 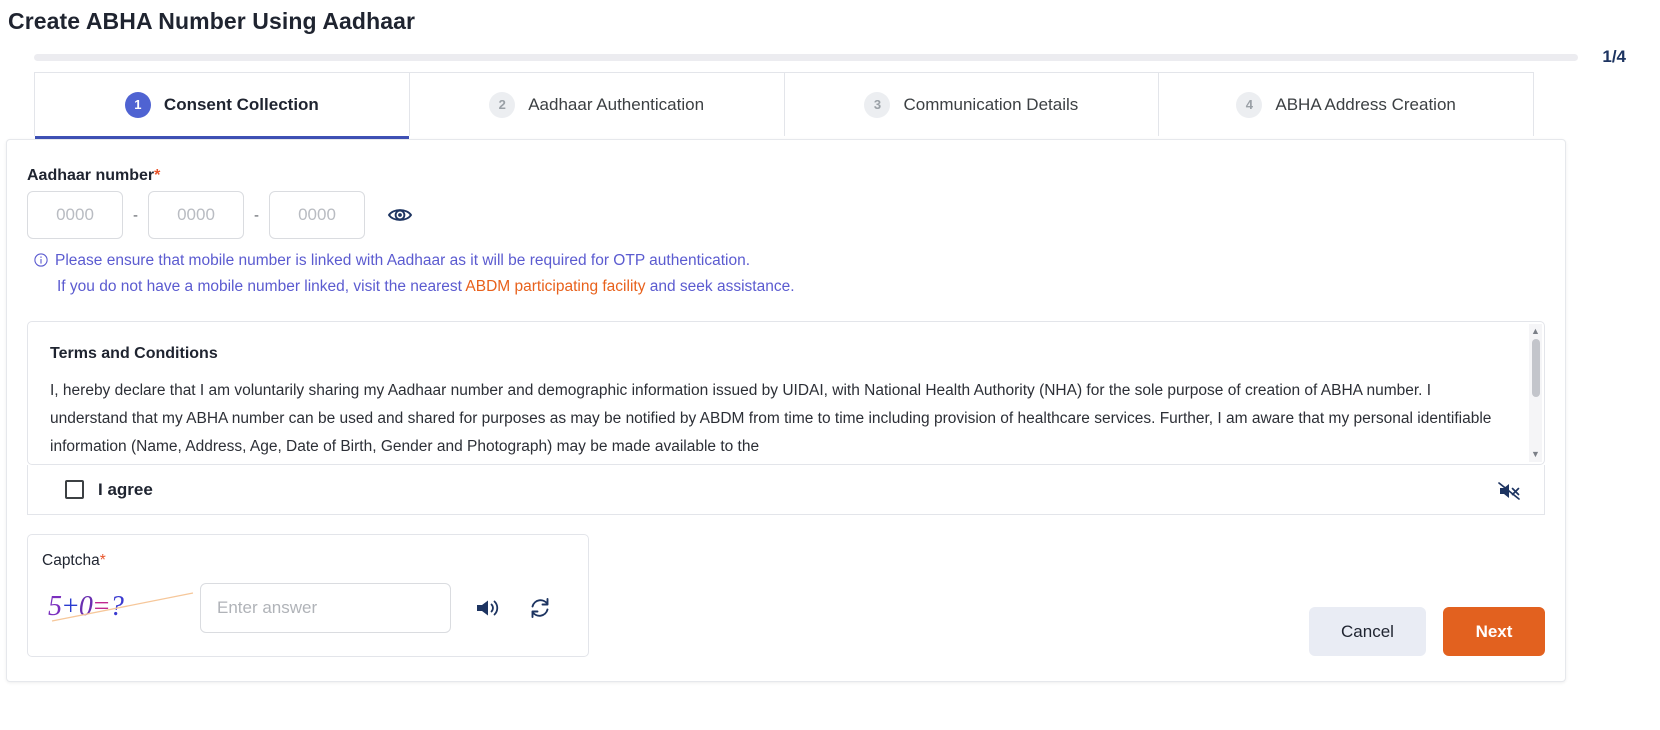 I want to click on captcha-answer-input, so click(x=325, y=608).